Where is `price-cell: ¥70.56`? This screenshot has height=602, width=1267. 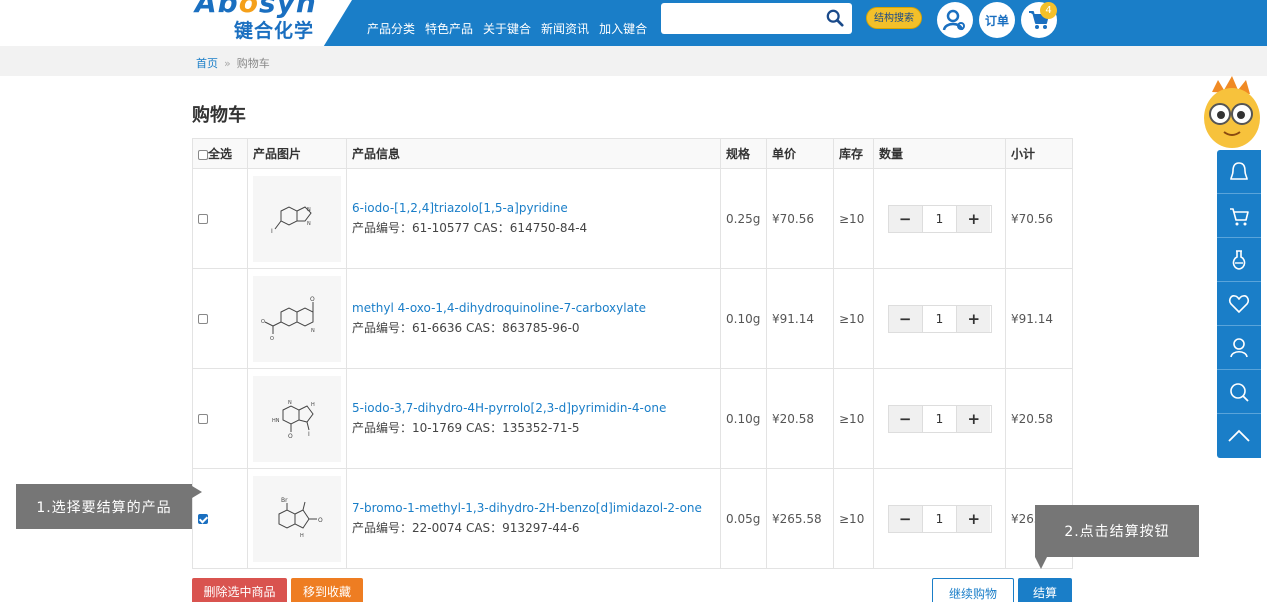
price-cell: ¥70.56 is located at coordinates (800, 218).